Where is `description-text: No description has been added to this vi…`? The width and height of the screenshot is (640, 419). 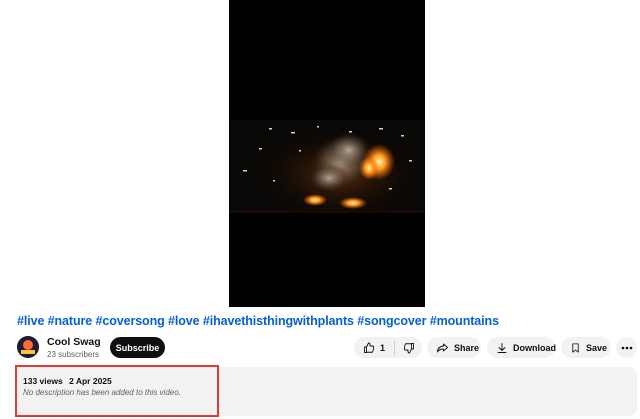 description-text: No description has been added to this vi… is located at coordinates (102, 392).